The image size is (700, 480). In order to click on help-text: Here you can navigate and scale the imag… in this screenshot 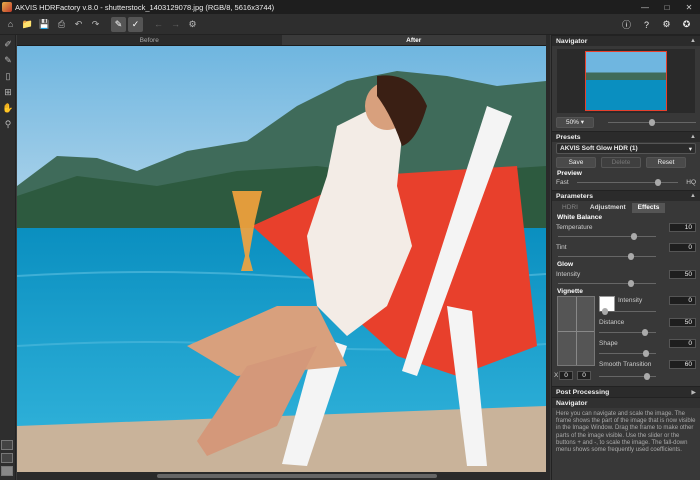, I will do `click(626, 432)`.